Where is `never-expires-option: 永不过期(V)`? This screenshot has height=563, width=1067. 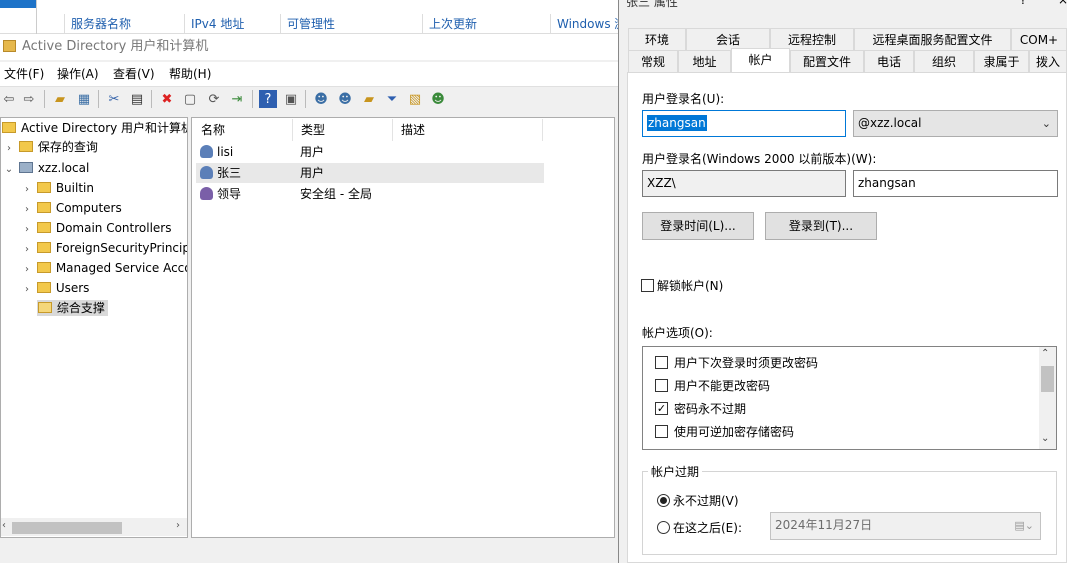 never-expires-option: 永不过期(V) is located at coordinates (698, 500).